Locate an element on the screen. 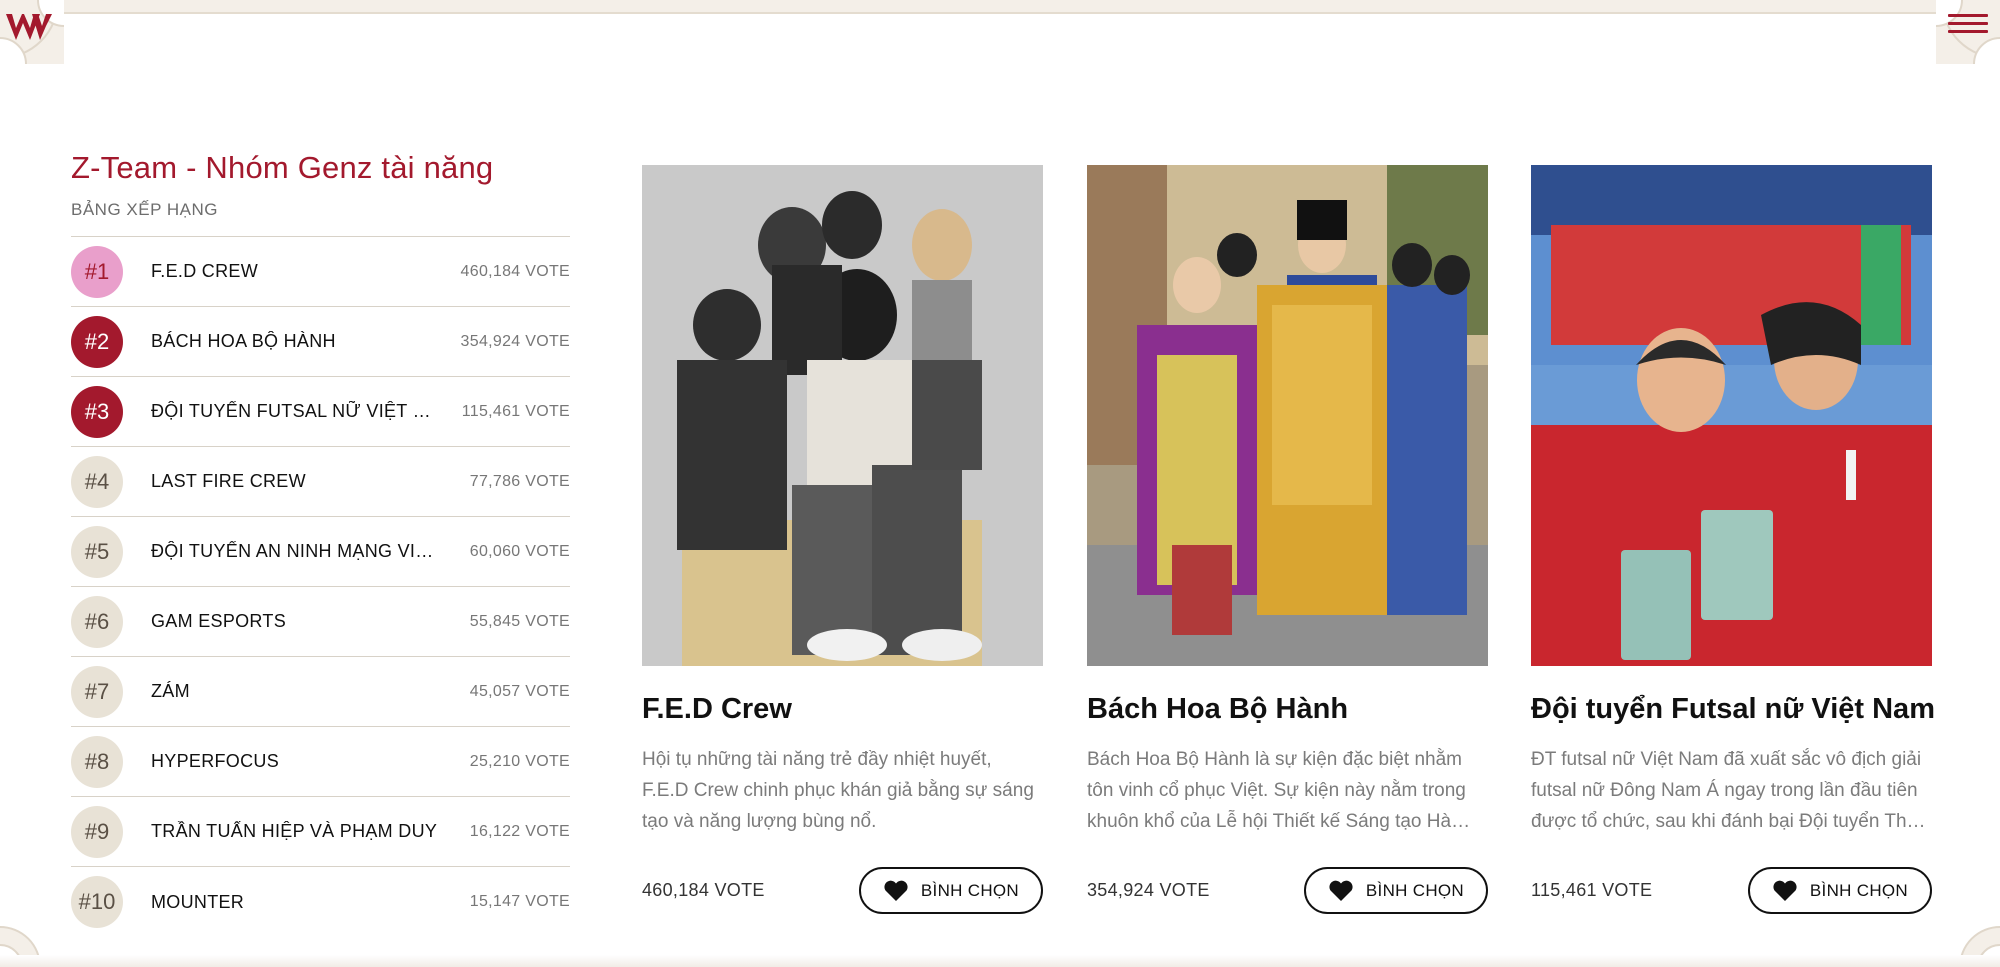  card-title: Bách Hoa Bộ Hành is located at coordinates (1287, 709).